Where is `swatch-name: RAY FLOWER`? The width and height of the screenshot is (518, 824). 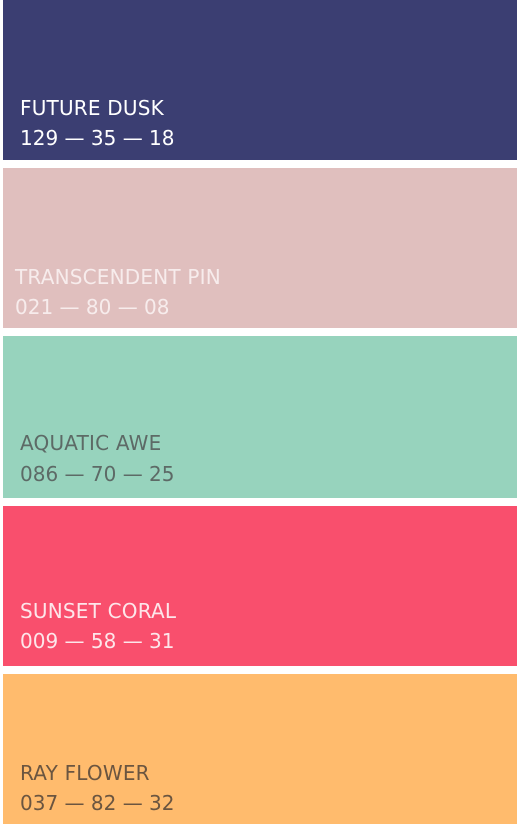
swatch-name: RAY FLOWER is located at coordinates (85, 773).